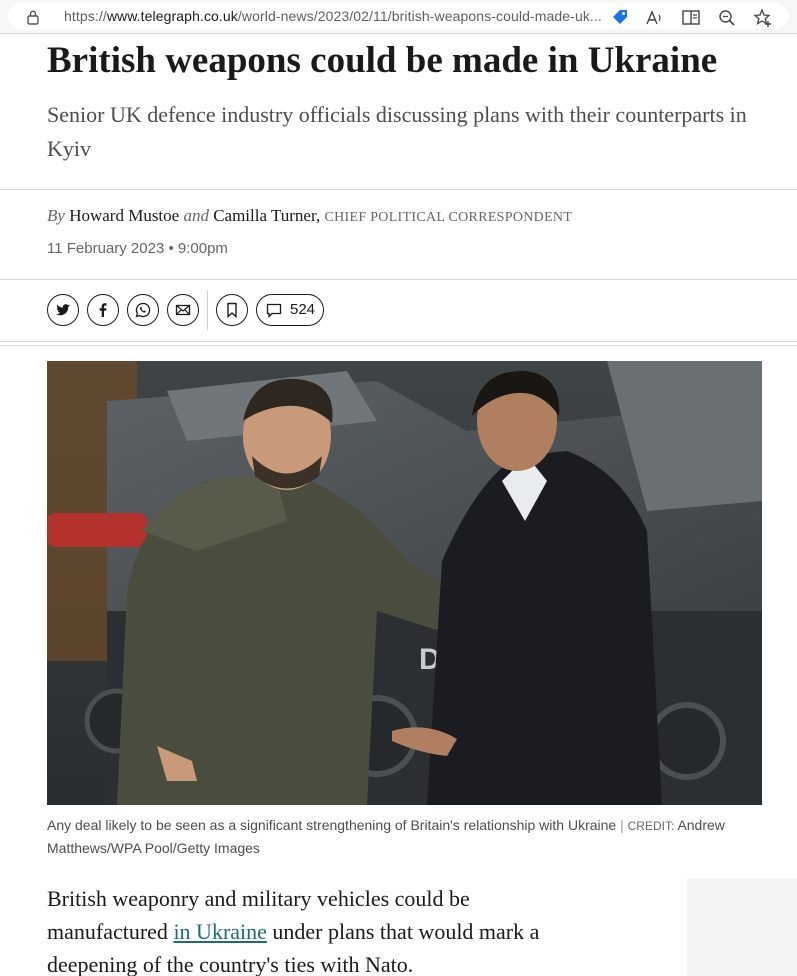 This screenshot has width=797, height=976. I want to click on lock-icon, so click(33, 17).